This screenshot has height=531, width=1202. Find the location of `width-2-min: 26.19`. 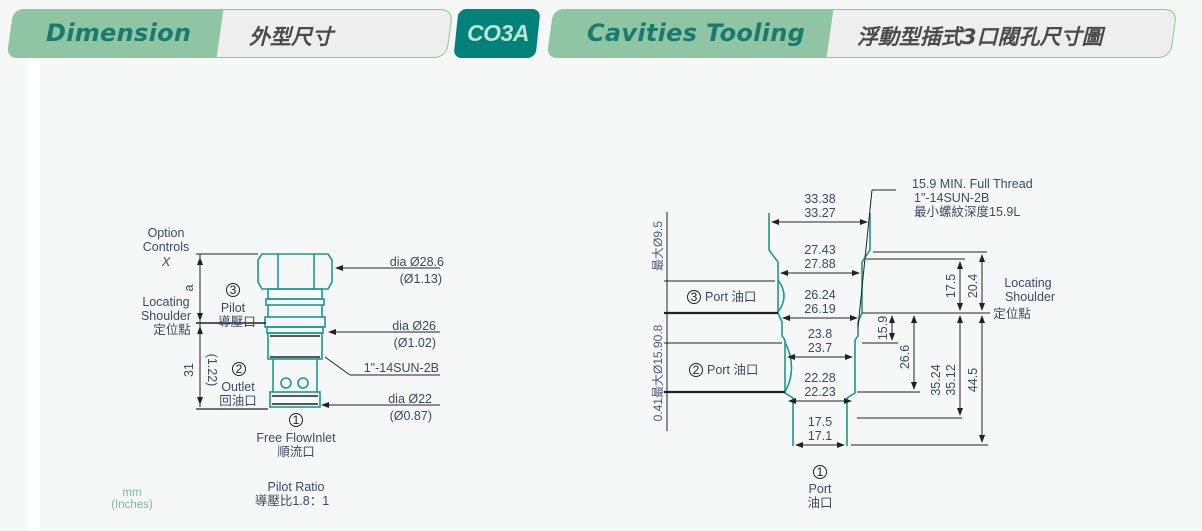

width-2-min: 26.19 is located at coordinates (819, 309).